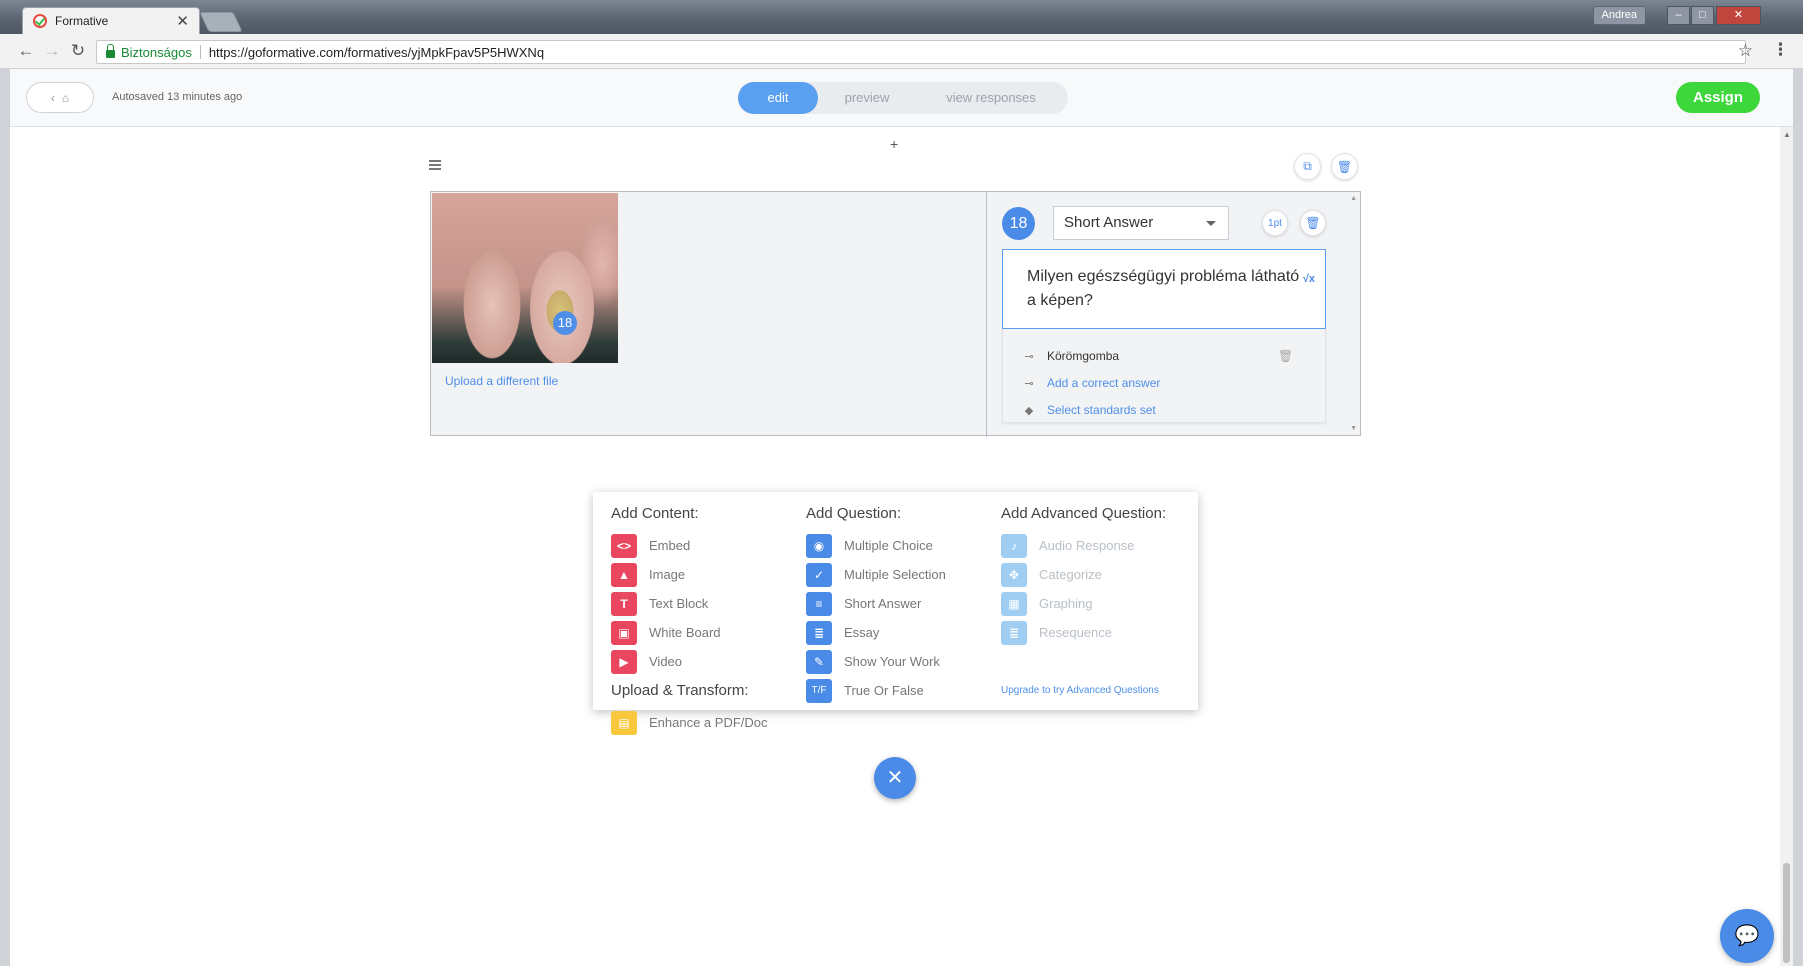 This screenshot has width=1803, height=966. I want to click on item-label: Resequence, so click(1075, 632).